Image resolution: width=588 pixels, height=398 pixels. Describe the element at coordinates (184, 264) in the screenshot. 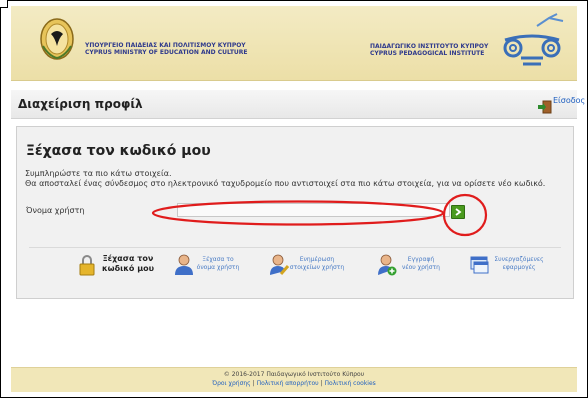

I see `user-icon` at that location.